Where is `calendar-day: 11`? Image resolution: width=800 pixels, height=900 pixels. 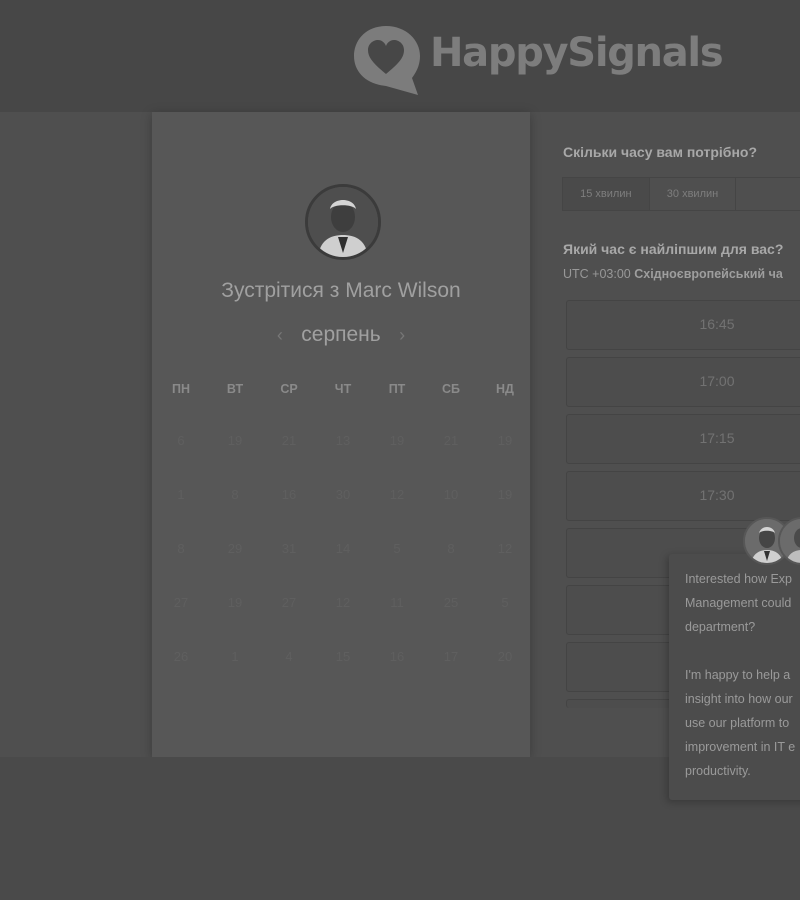
calendar-day: 11 is located at coordinates (397, 602).